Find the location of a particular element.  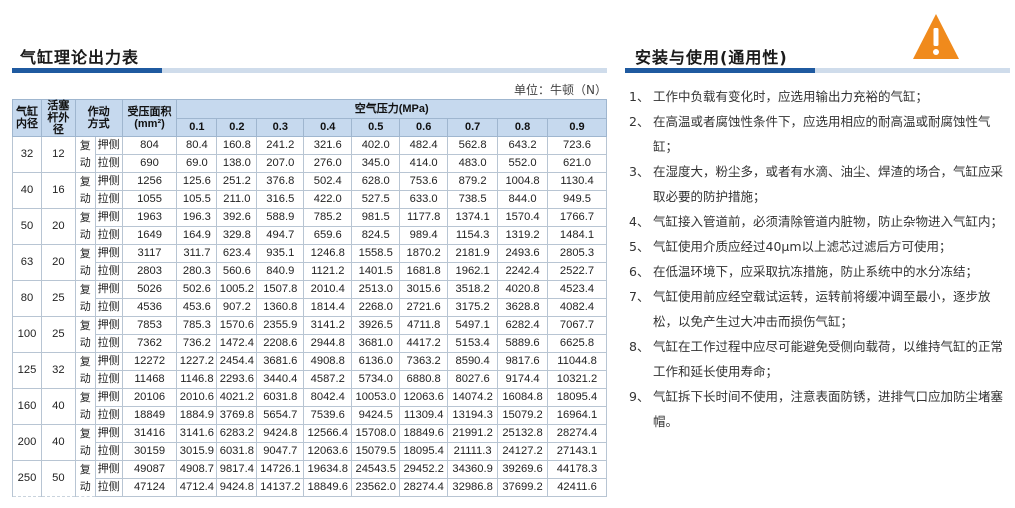

force-value-cell: 753.6 is located at coordinates (424, 181).